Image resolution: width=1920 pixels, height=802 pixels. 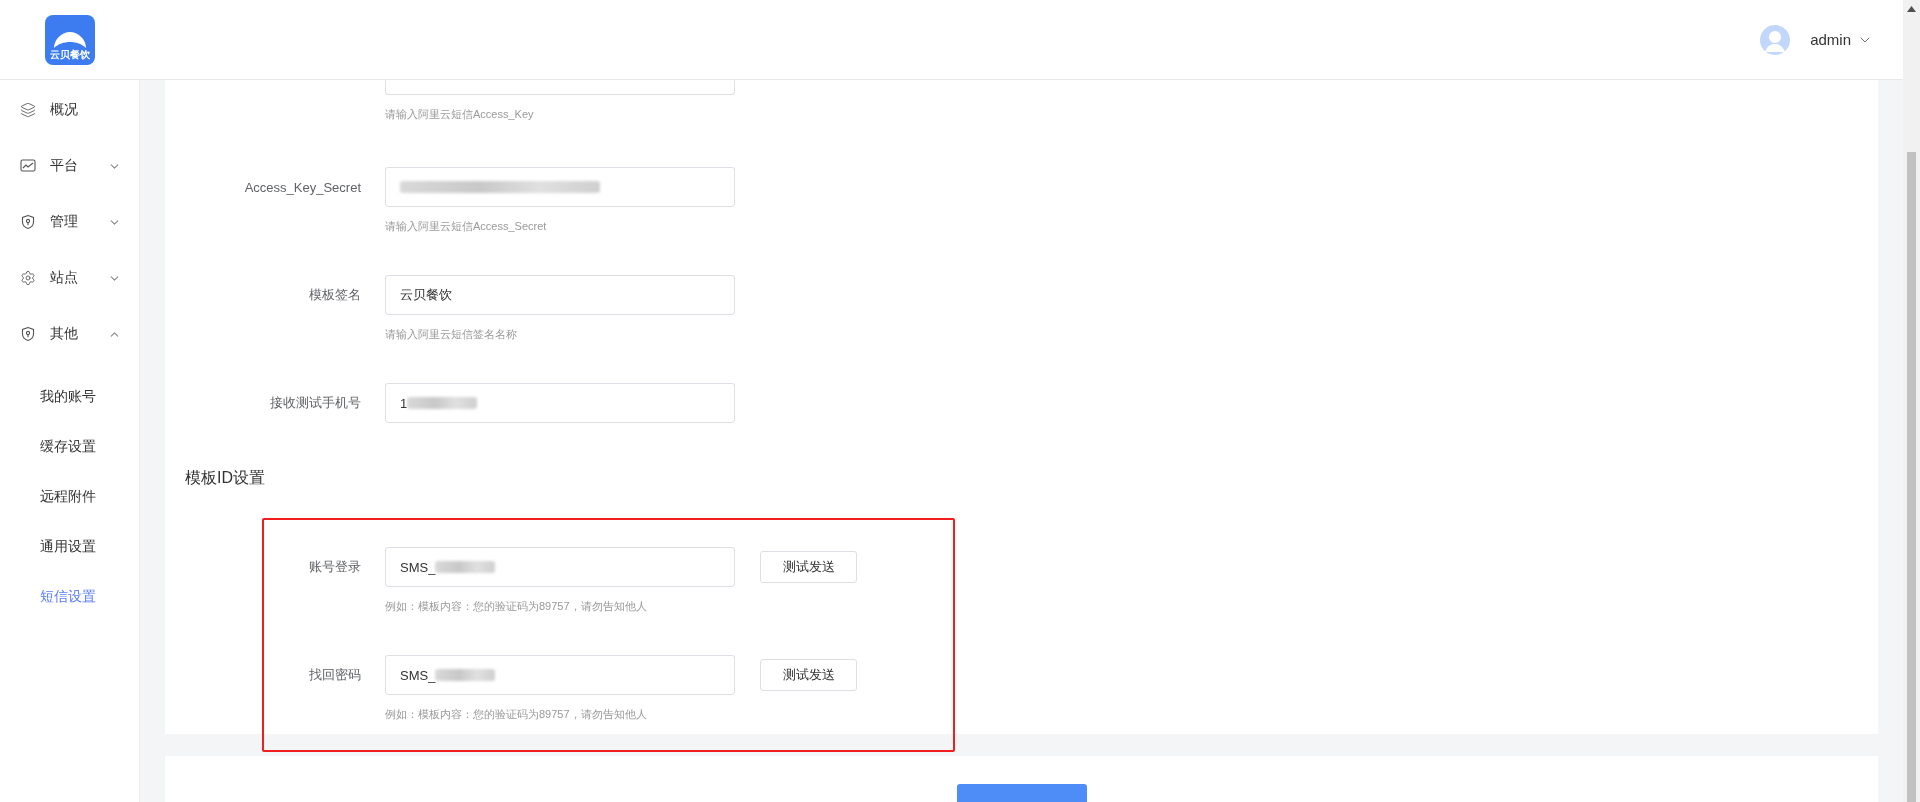 What do you see at coordinates (69, 447) in the screenshot?
I see `sidebar-subitem: 缓存设置` at bounding box center [69, 447].